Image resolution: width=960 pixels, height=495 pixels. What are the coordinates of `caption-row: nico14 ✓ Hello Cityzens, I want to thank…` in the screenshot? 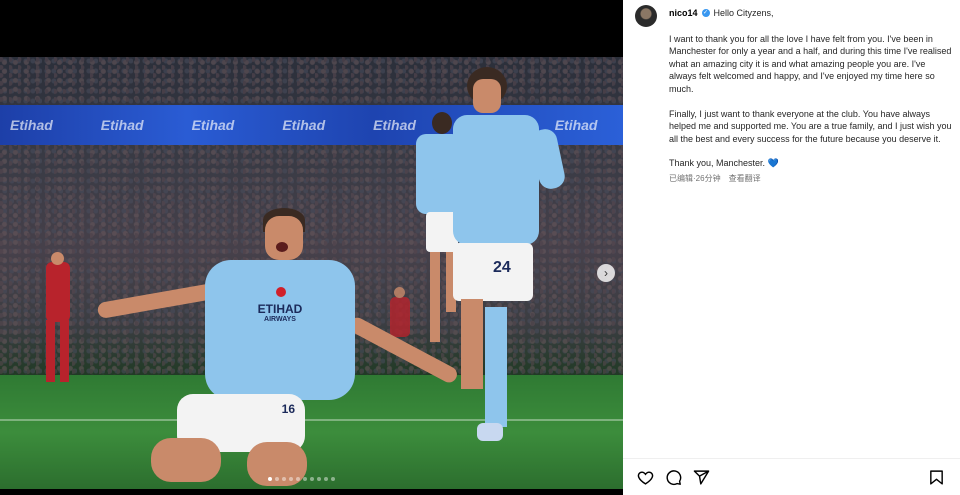 It's located at (795, 95).